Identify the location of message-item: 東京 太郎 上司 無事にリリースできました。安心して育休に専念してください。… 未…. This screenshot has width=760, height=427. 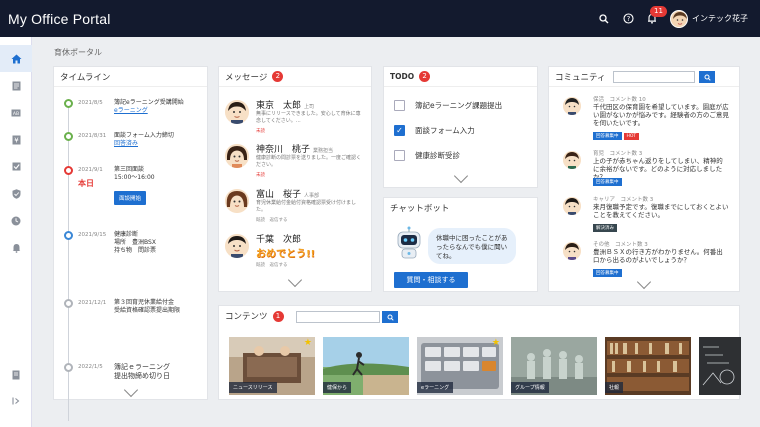
(293, 118).